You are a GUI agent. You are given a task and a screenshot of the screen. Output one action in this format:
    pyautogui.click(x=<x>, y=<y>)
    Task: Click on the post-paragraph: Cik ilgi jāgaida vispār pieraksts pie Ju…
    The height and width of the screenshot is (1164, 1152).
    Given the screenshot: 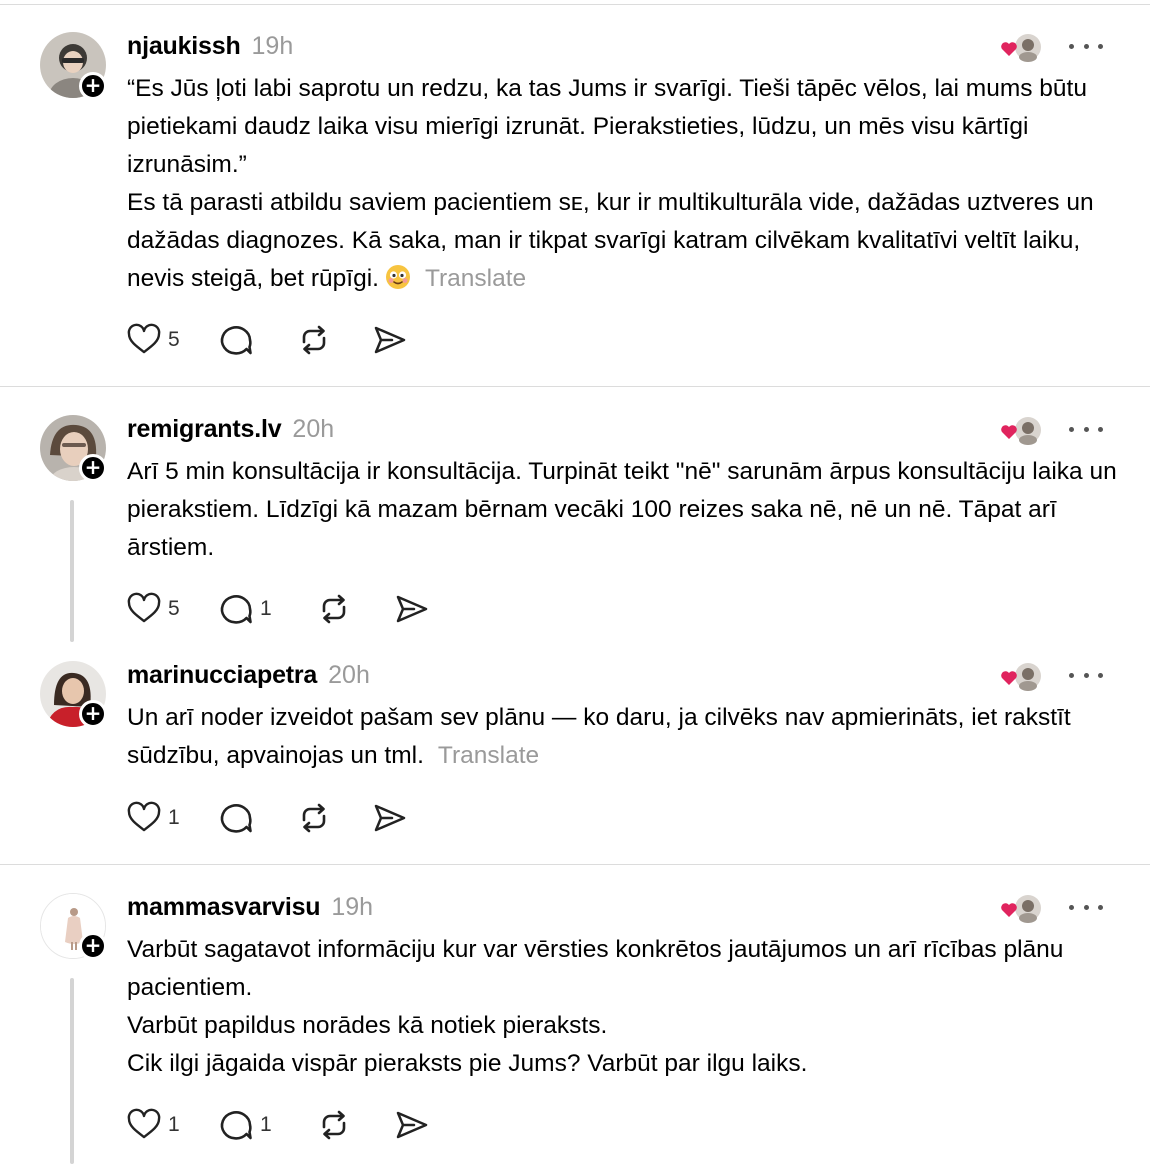 What is the action you would take?
    pyautogui.click(x=467, y=1063)
    